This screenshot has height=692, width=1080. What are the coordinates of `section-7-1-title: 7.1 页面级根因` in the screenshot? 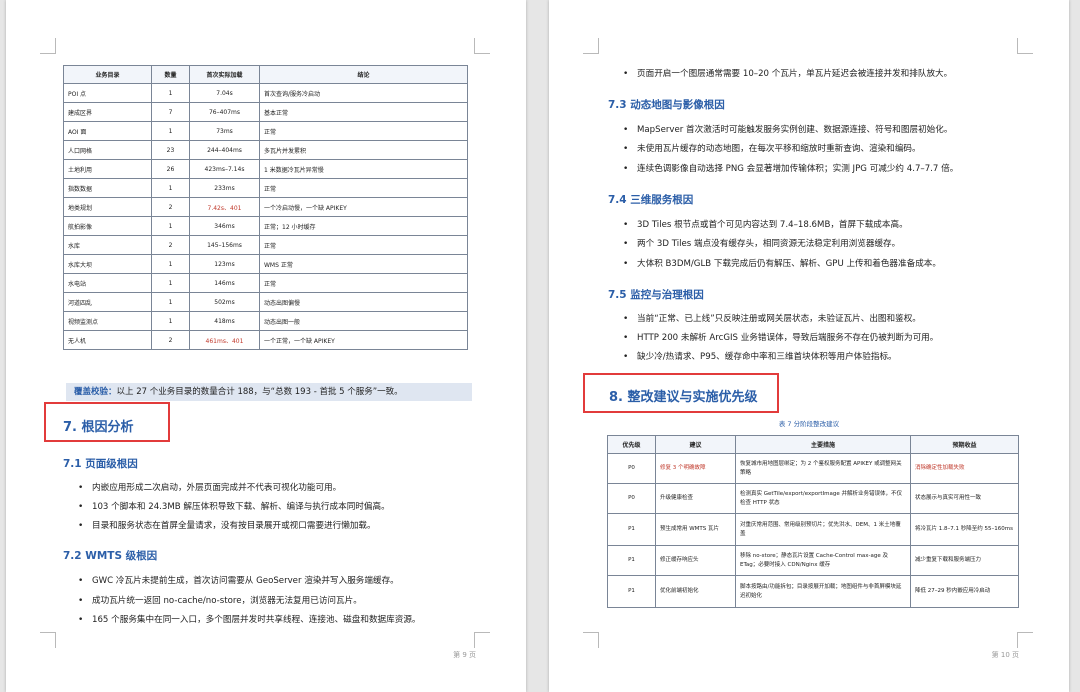 It's located at (100, 464).